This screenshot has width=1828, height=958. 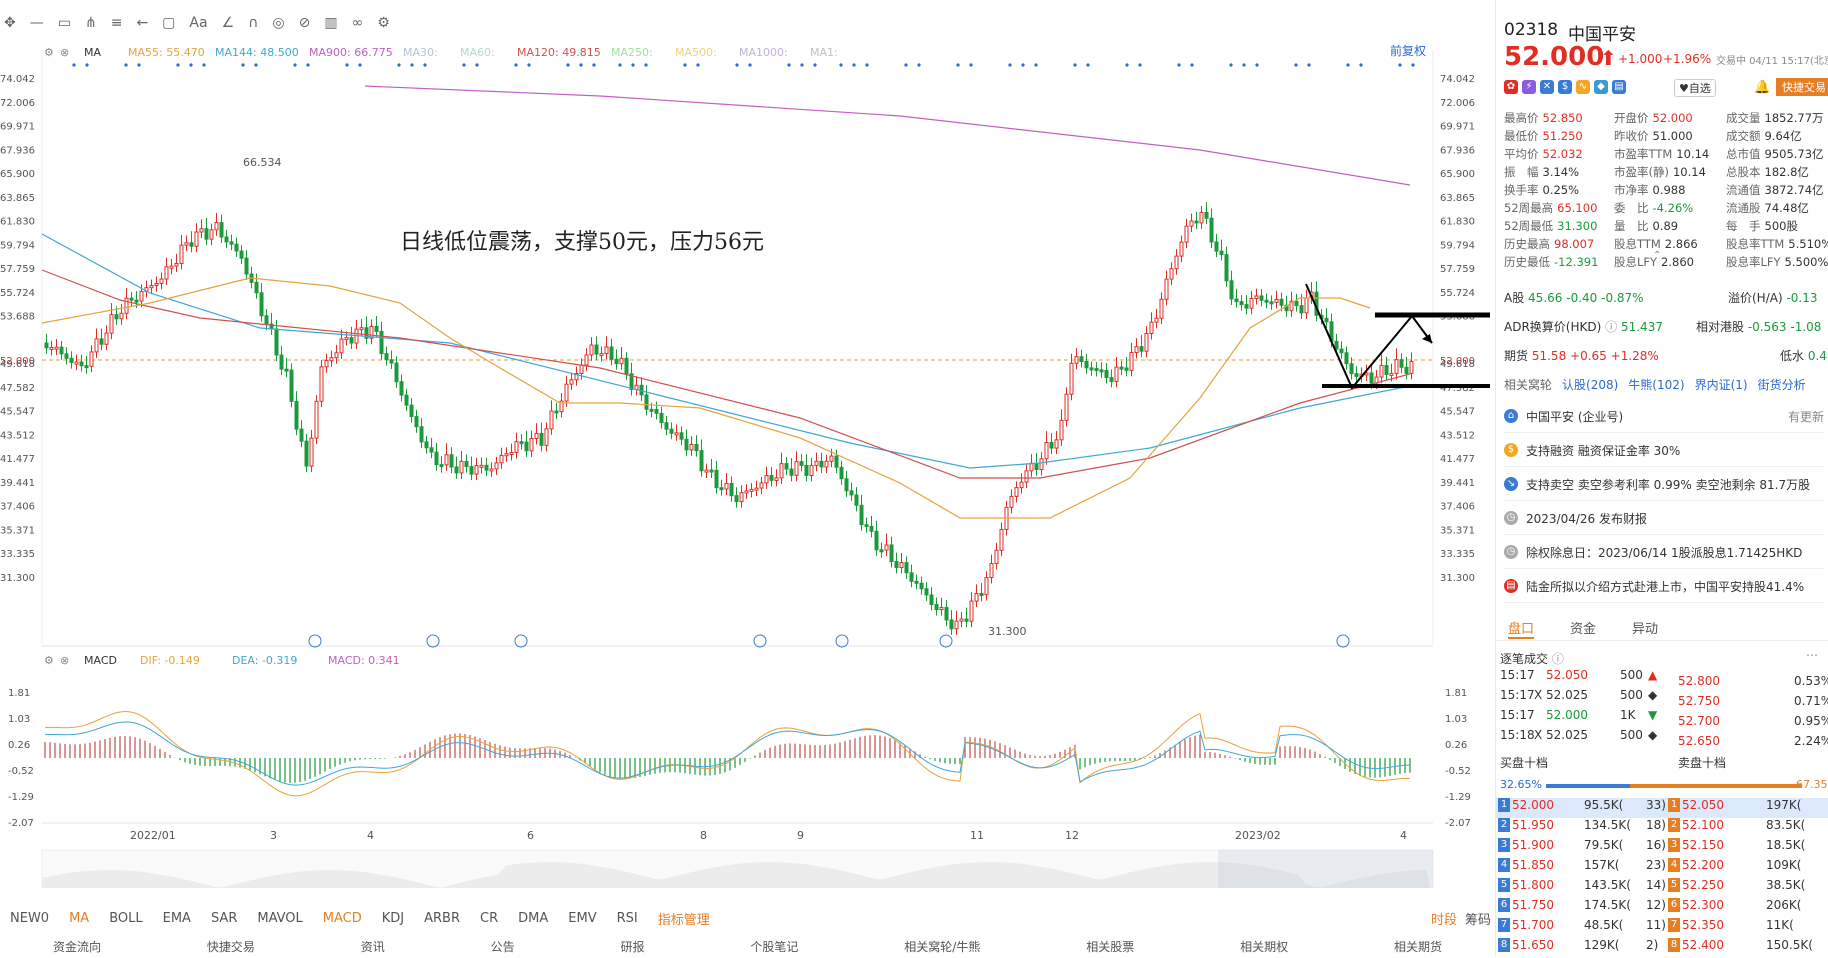 I want to click on indicator-tab-dma: DMA, so click(x=533, y=918).